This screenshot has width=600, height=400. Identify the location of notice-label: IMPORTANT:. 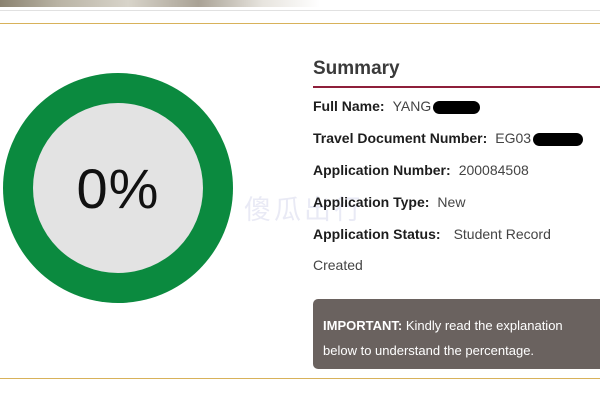
(363, 325).